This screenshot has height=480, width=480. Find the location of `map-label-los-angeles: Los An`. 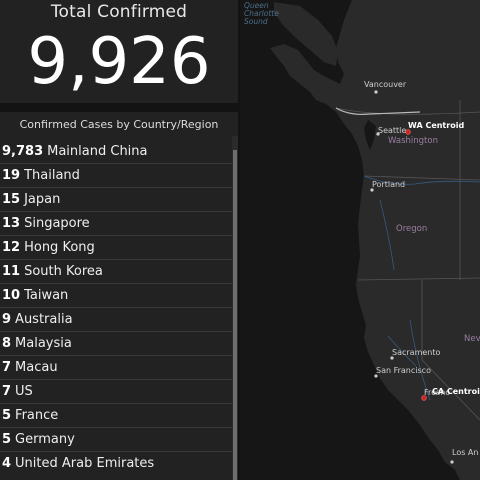

map-label-los-angeles: Los An is located at coordinates (465, 452).